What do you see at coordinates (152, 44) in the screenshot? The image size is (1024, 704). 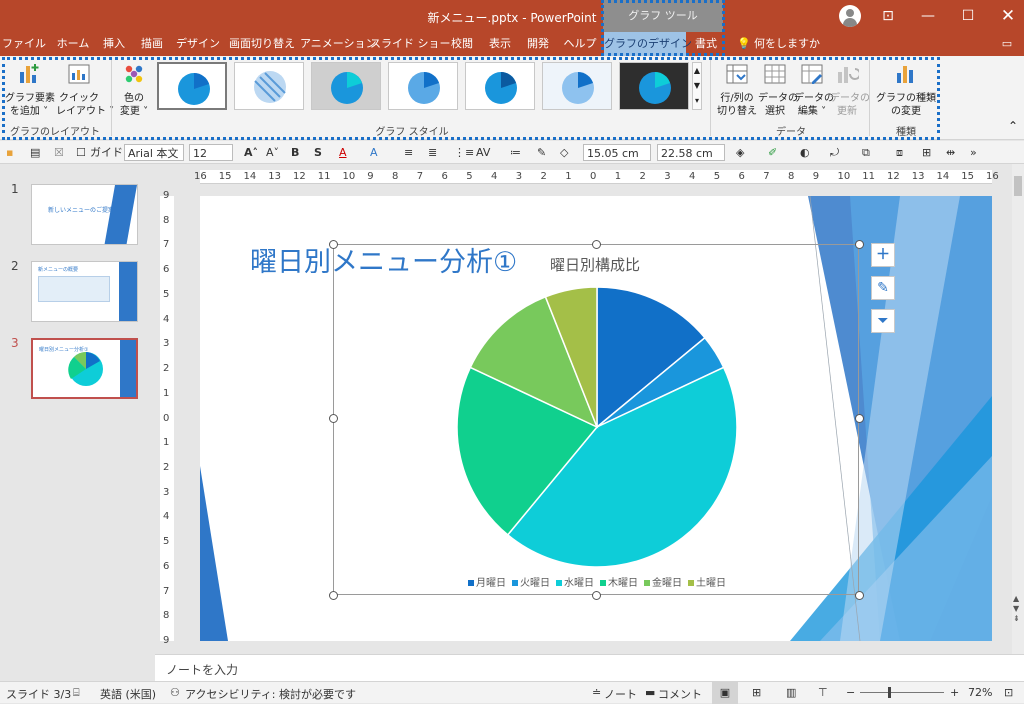 I see `tab-draw: 描画` at bounding box center [152, 44].